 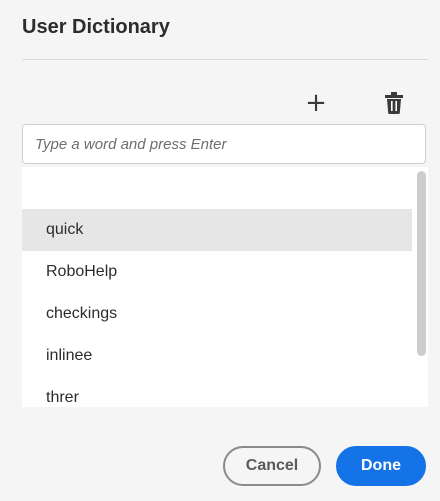 I want to click on trash-icon, so click(x=394, y=103).